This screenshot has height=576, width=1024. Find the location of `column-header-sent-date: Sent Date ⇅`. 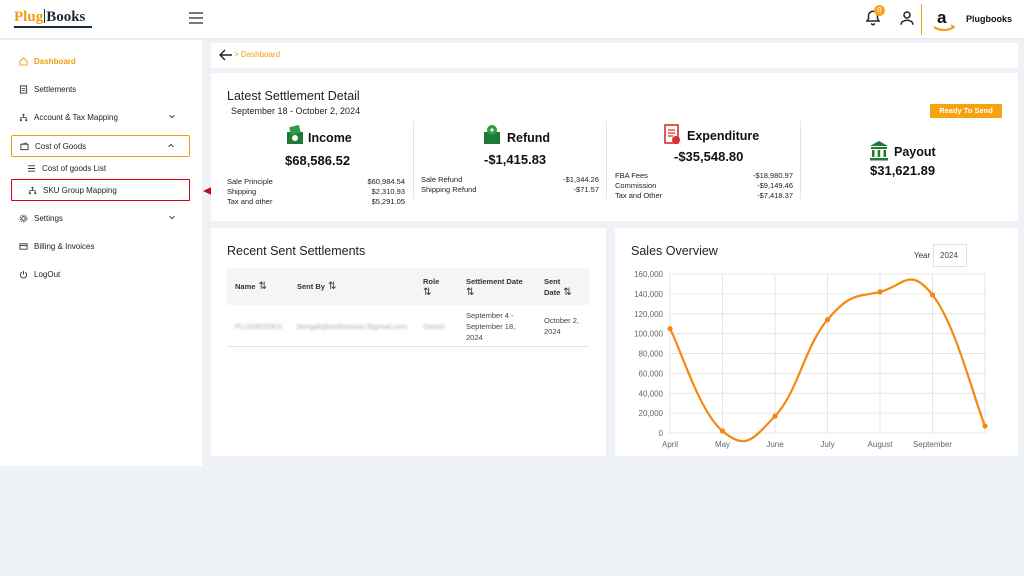

column-header-sent-date: Sent Date ⇅ is located at coordinates (566, 287).